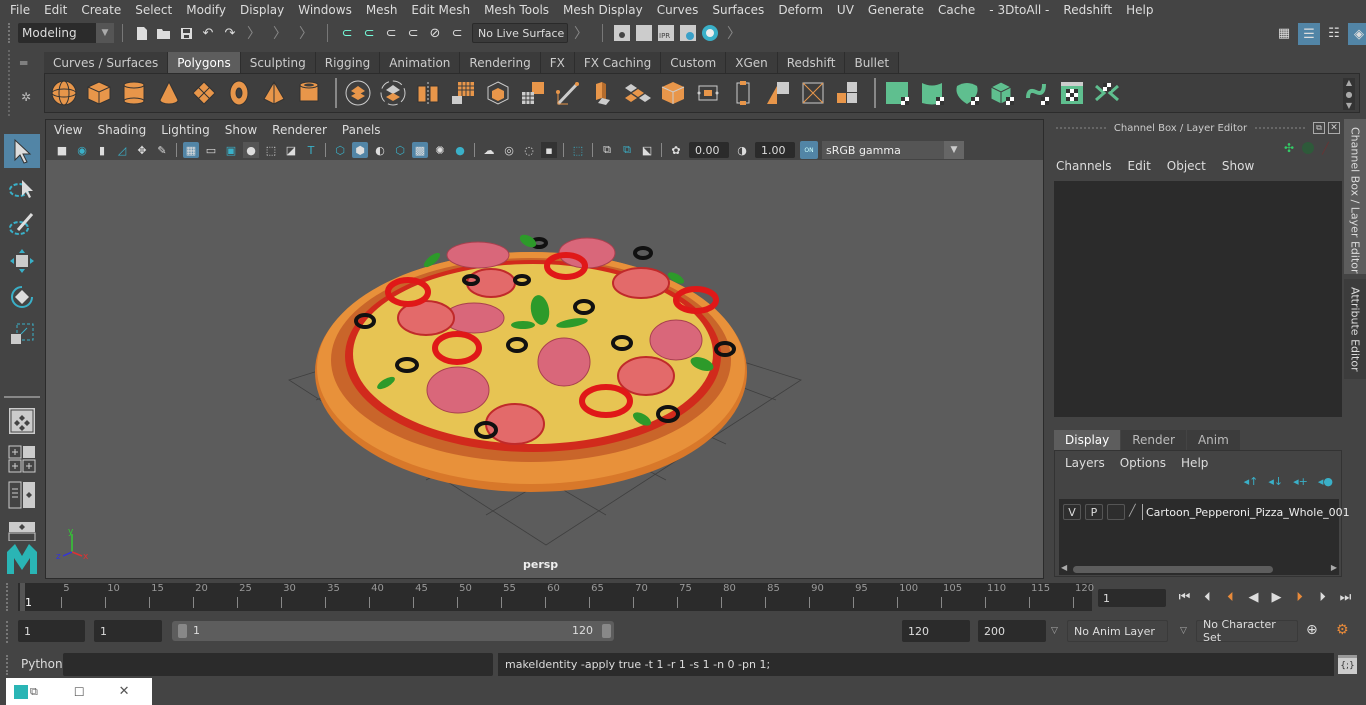  What do you see at coordinates (191, 150) in the screenshot?
I see `grid-toggle-icon: ▦` at bounding box center [191, 150].